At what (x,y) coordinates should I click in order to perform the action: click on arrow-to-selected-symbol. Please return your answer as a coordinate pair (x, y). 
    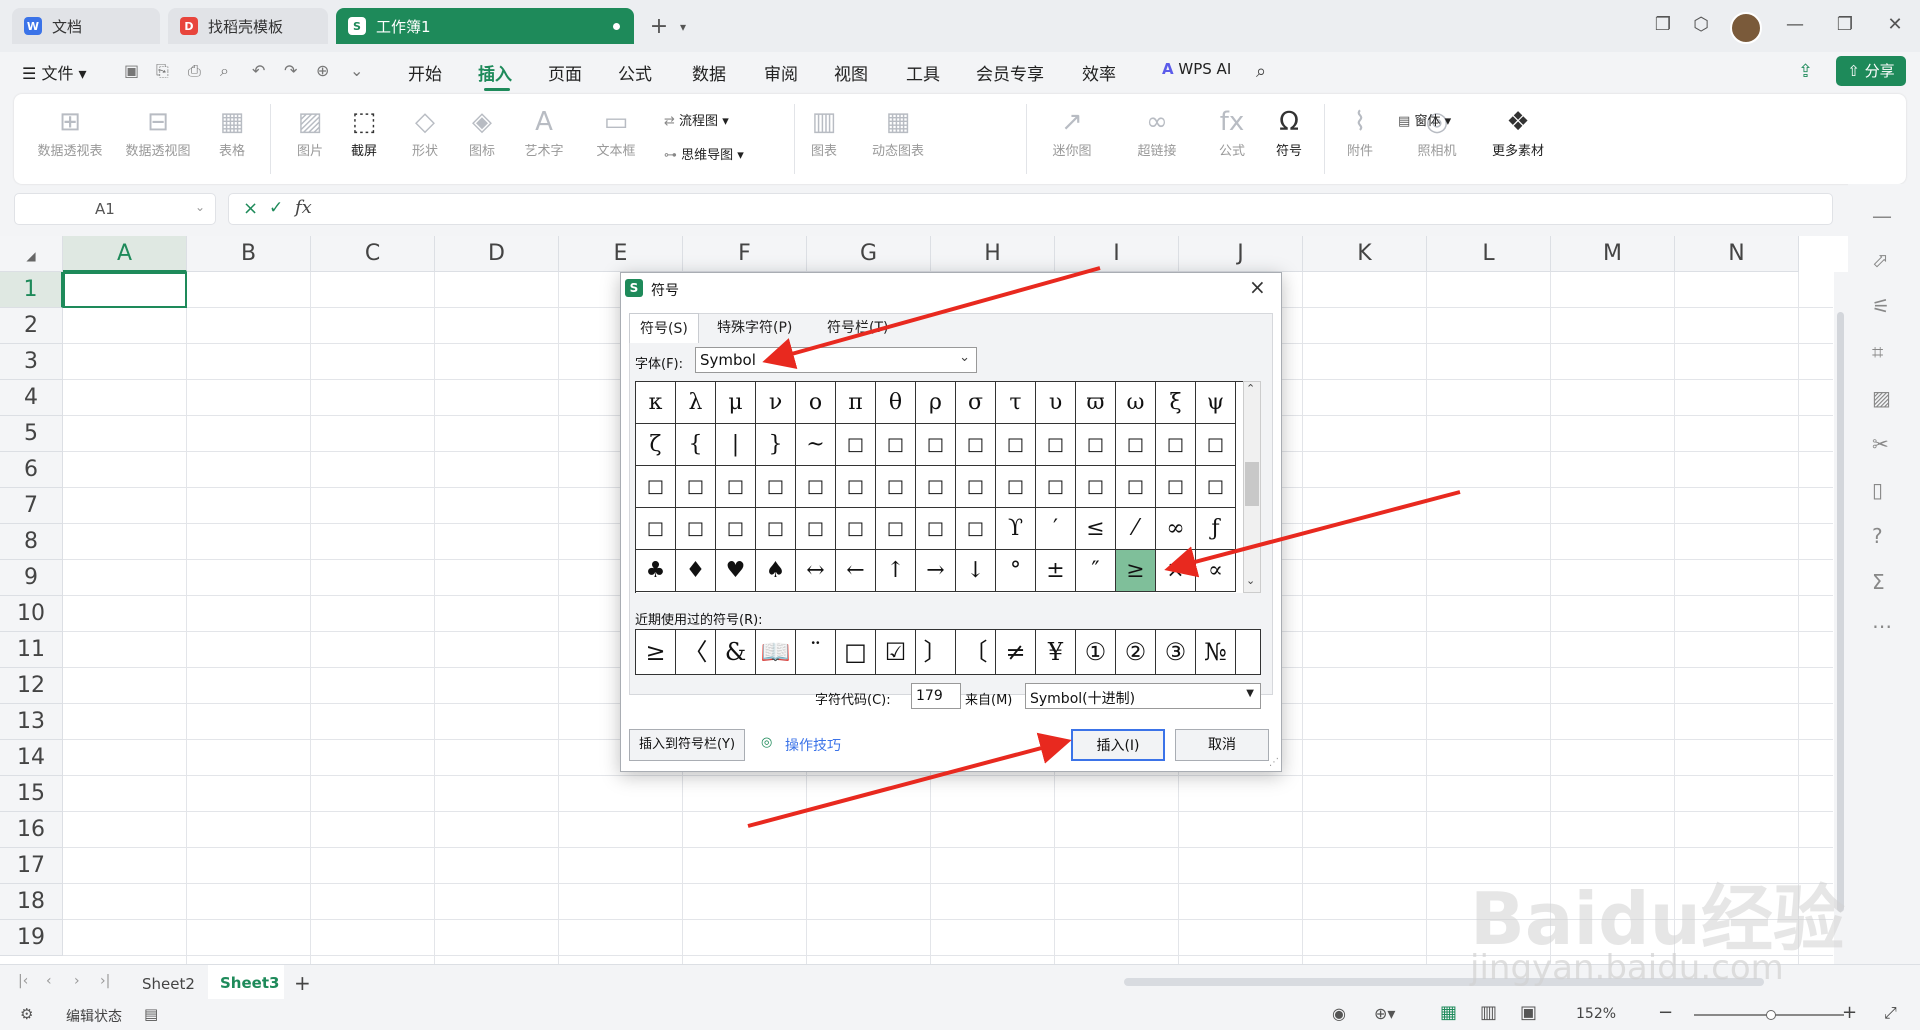
    Looking at the image, I should click on (1312, 534).